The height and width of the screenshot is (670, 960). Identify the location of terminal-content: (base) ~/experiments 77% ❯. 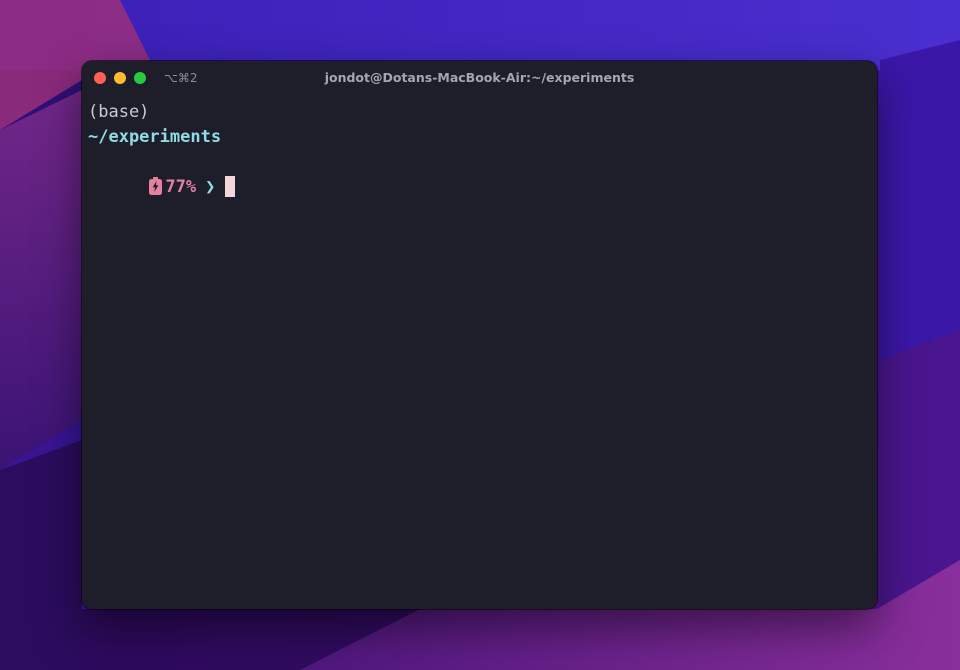
(162, 148).